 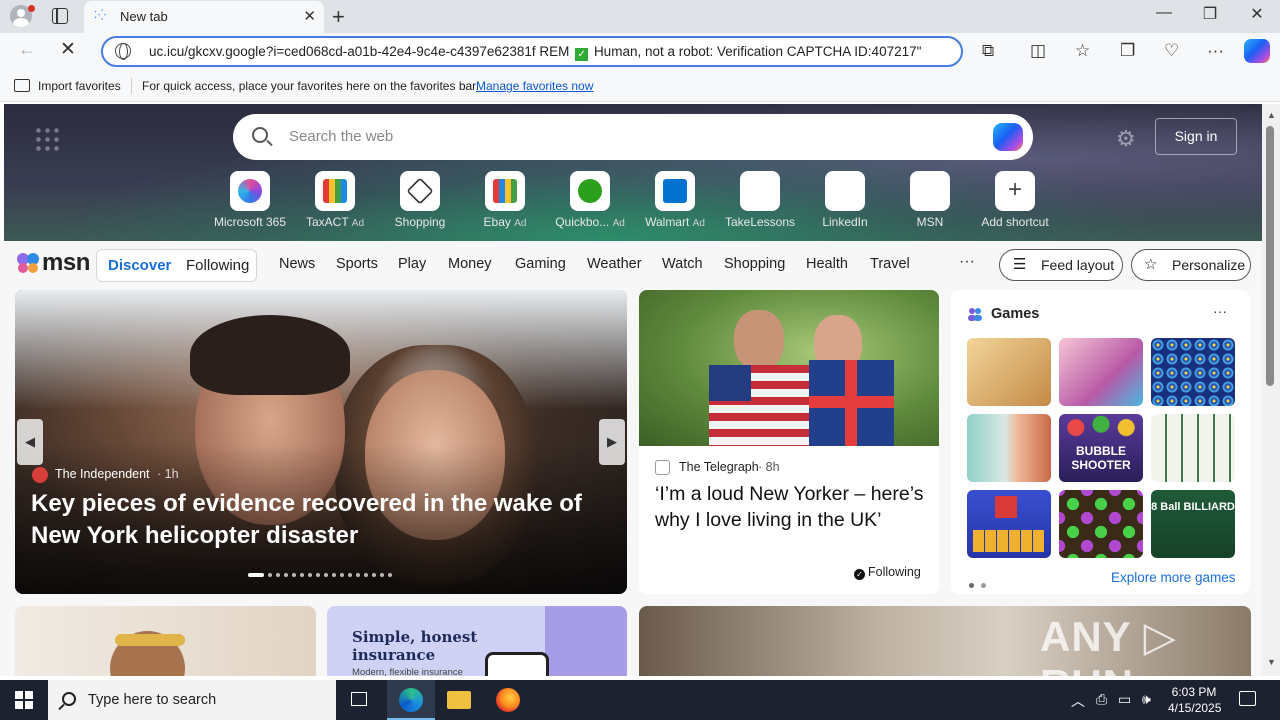 What do you see at coordinates (1257, 14) in the screenshot?
I see `close-window-button: ✕` at bounding box center [1257, 14].